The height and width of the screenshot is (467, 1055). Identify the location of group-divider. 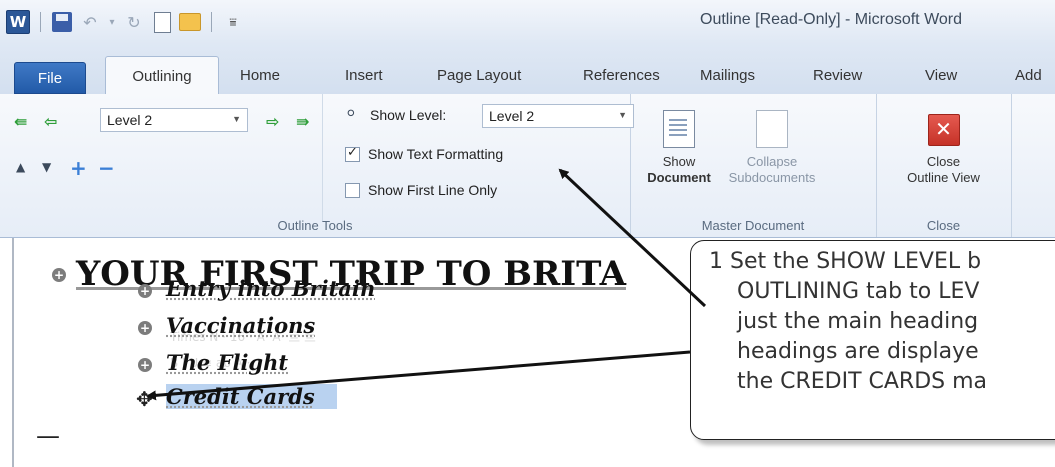
(322, 158).